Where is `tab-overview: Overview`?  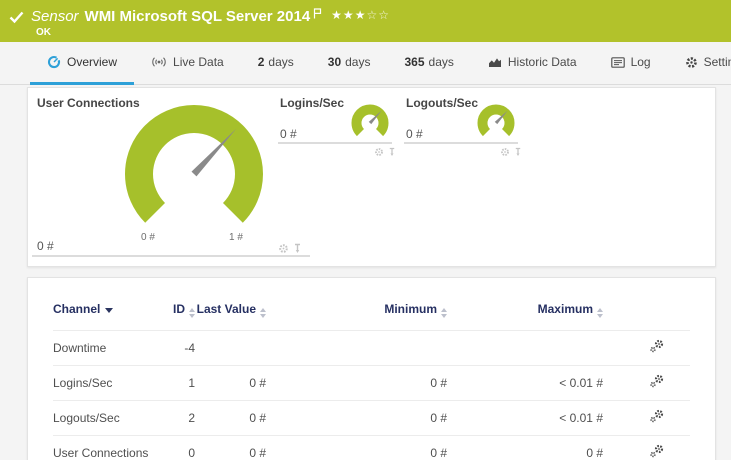
tab-overview: Overview is located at coordinates (82, 63).